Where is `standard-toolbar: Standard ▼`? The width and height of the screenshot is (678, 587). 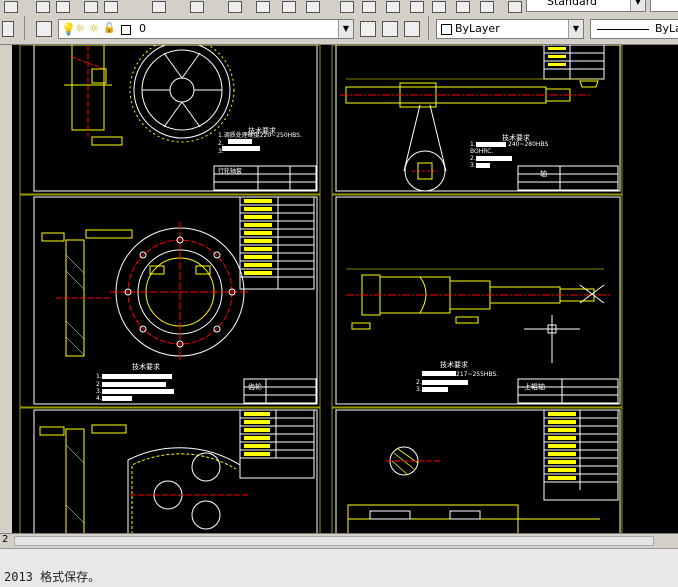 standard-toolbar: Standard ▼ is located at coordinates (339, 7).